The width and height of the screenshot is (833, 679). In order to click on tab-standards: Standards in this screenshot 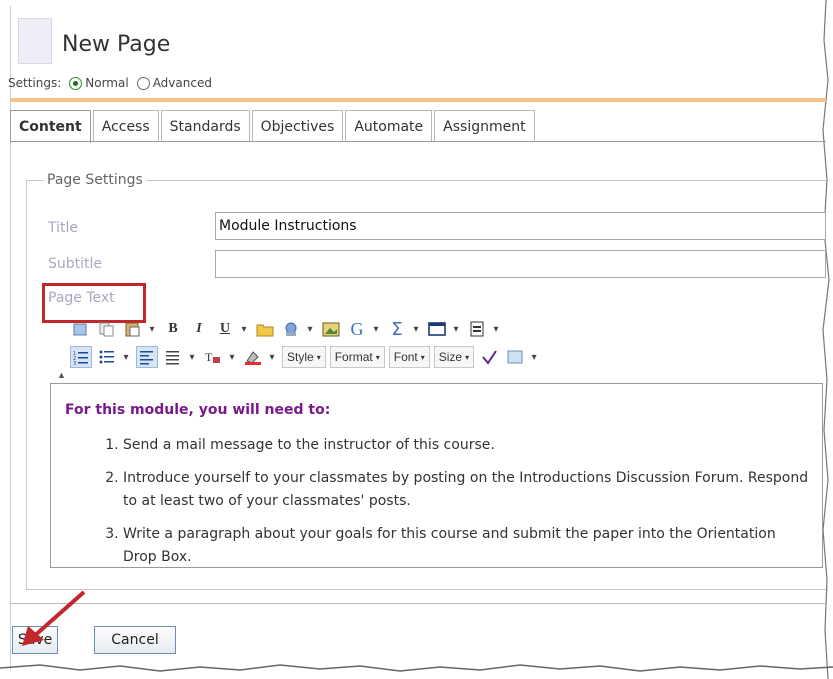, I will do `click(205, 126)`.